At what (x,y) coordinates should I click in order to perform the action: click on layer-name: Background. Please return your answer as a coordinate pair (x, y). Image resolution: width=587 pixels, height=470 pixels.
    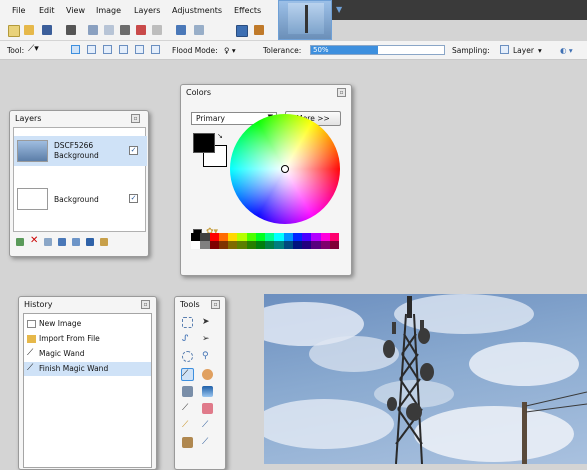
    Looking at the image, I should click on (76, 199).